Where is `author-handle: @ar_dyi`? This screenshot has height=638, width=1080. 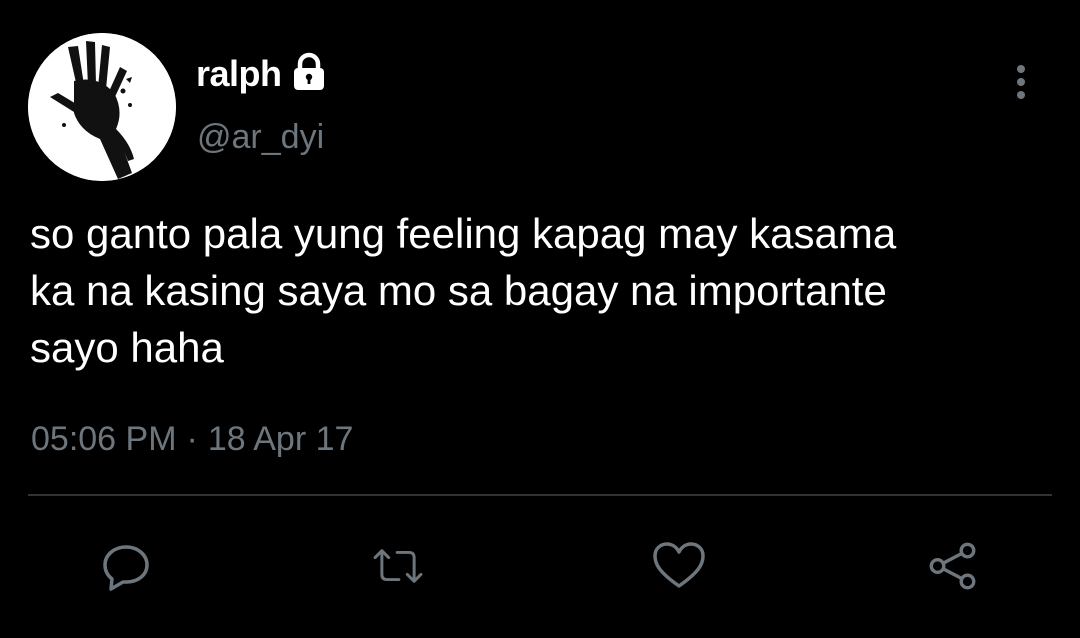 author-handle: @ar_dyi is located at coordinates (260, 137).